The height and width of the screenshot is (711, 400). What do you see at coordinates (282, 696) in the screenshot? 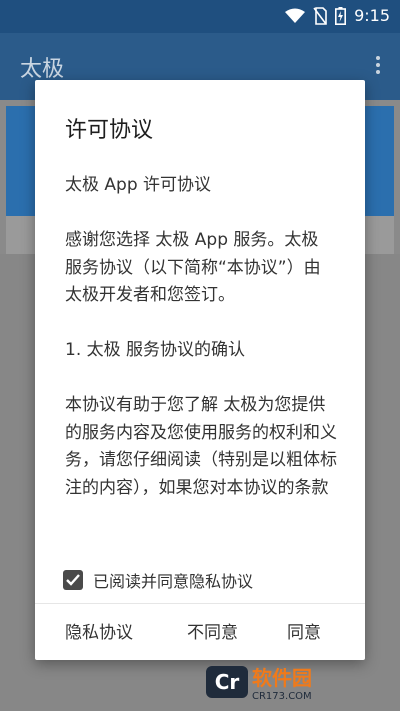
I see `watermark-sub: CR173.COM` at bounding box center [282, 696].